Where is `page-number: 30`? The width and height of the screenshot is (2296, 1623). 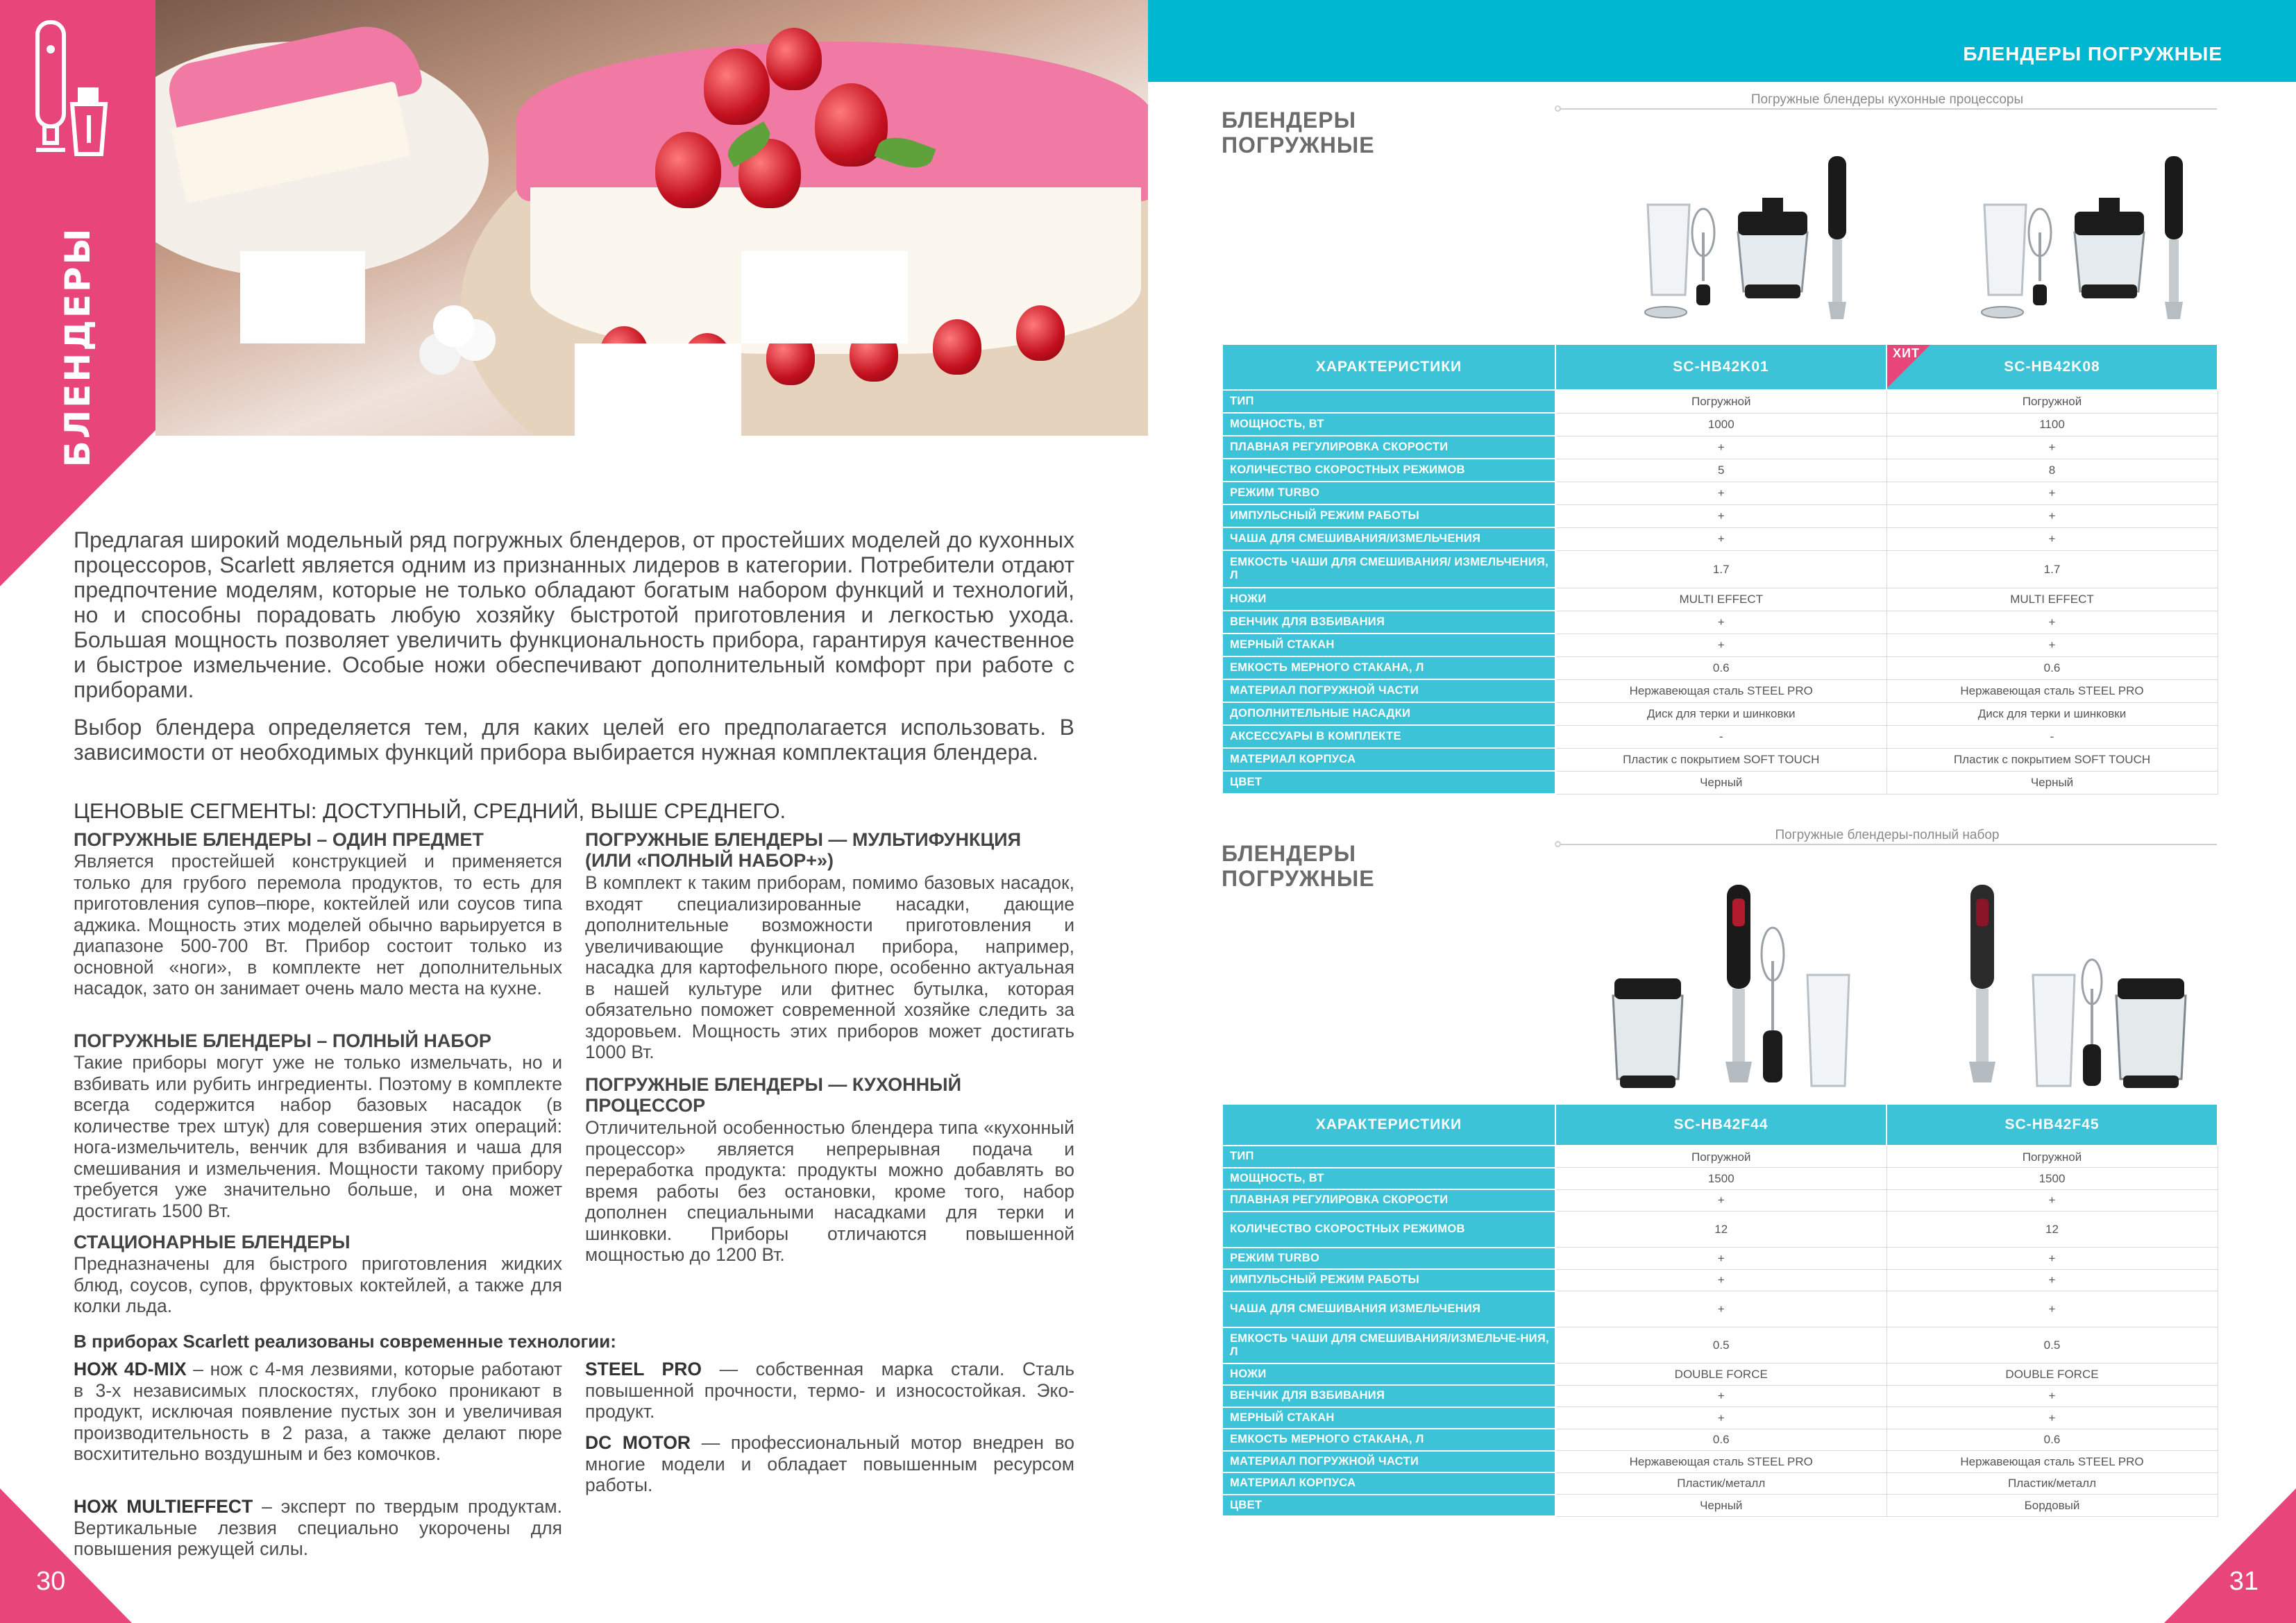
page-number: 30 is located at coordinates (51, 1581).